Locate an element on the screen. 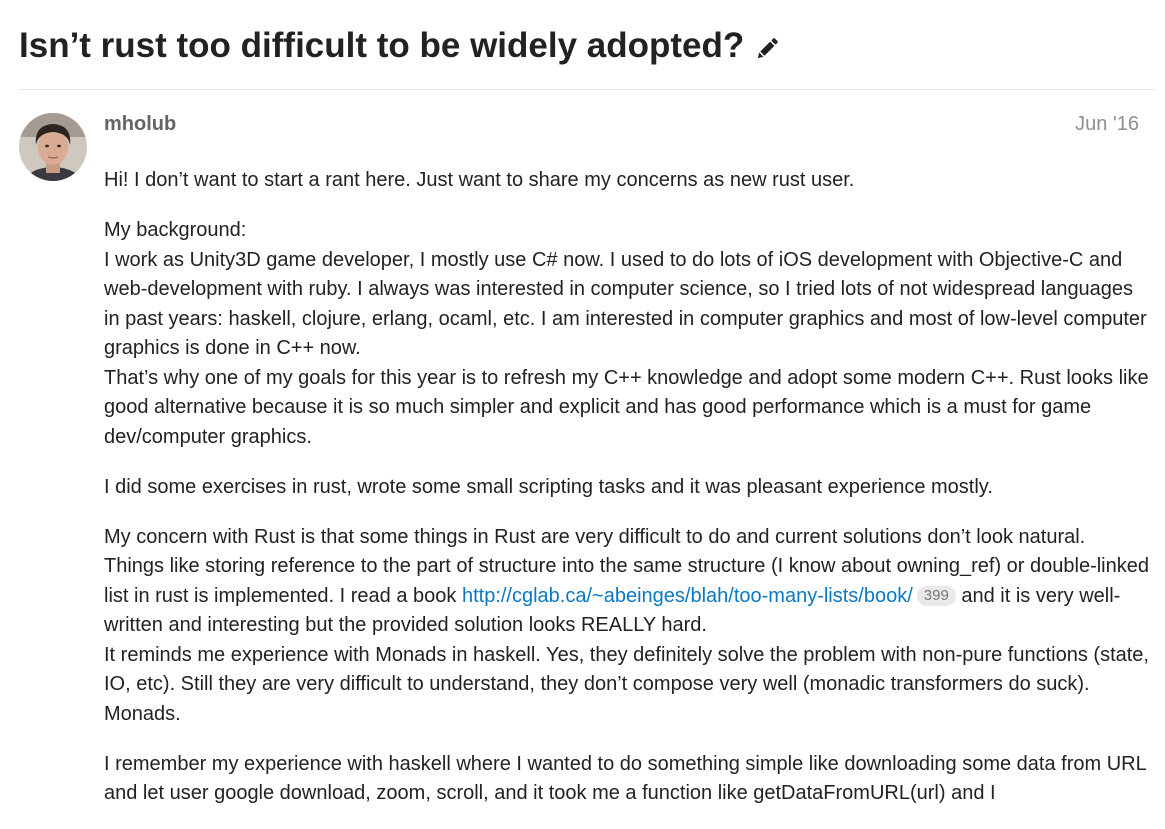  pencil-icon is located at coordinates (767, 49).